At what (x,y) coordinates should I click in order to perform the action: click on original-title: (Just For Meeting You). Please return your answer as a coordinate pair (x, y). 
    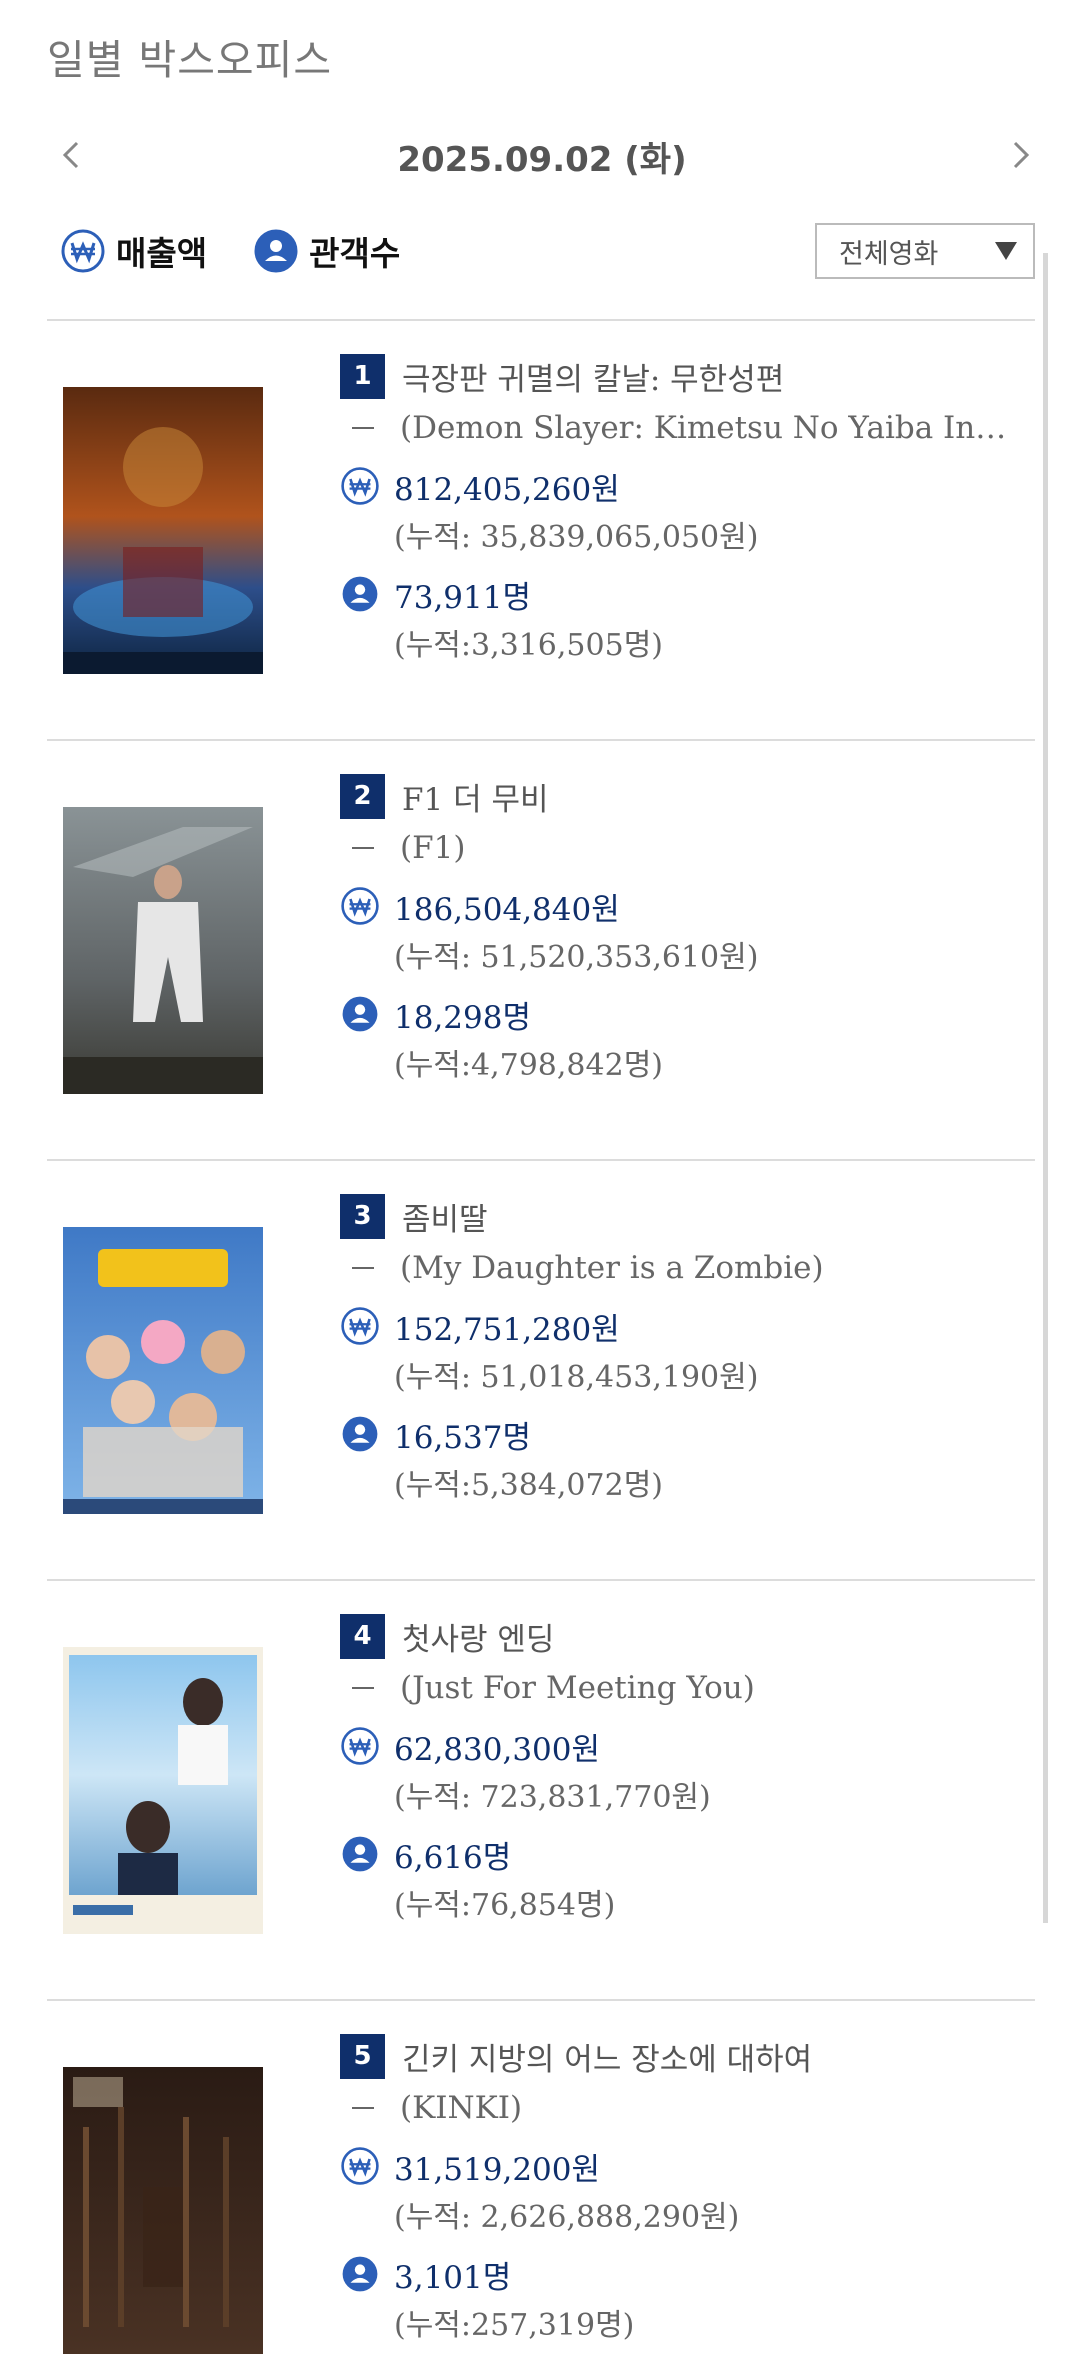
    Looking at the image, I should click on (577, 1688).